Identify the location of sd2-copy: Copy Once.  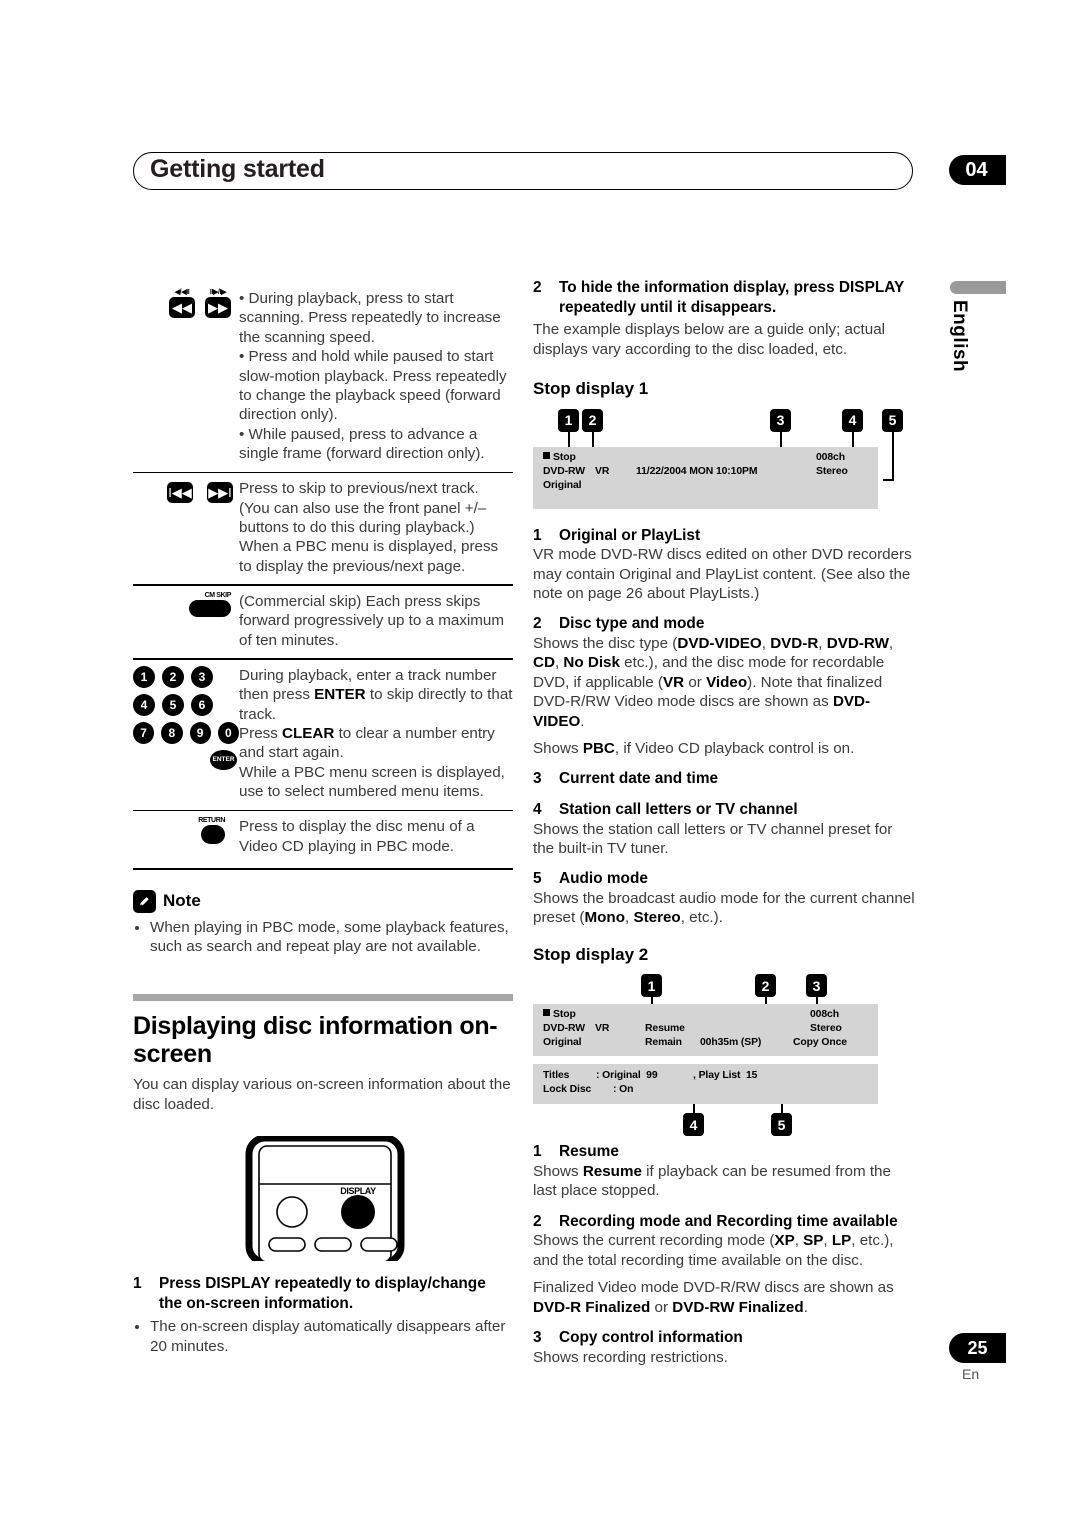
(820, 1043).